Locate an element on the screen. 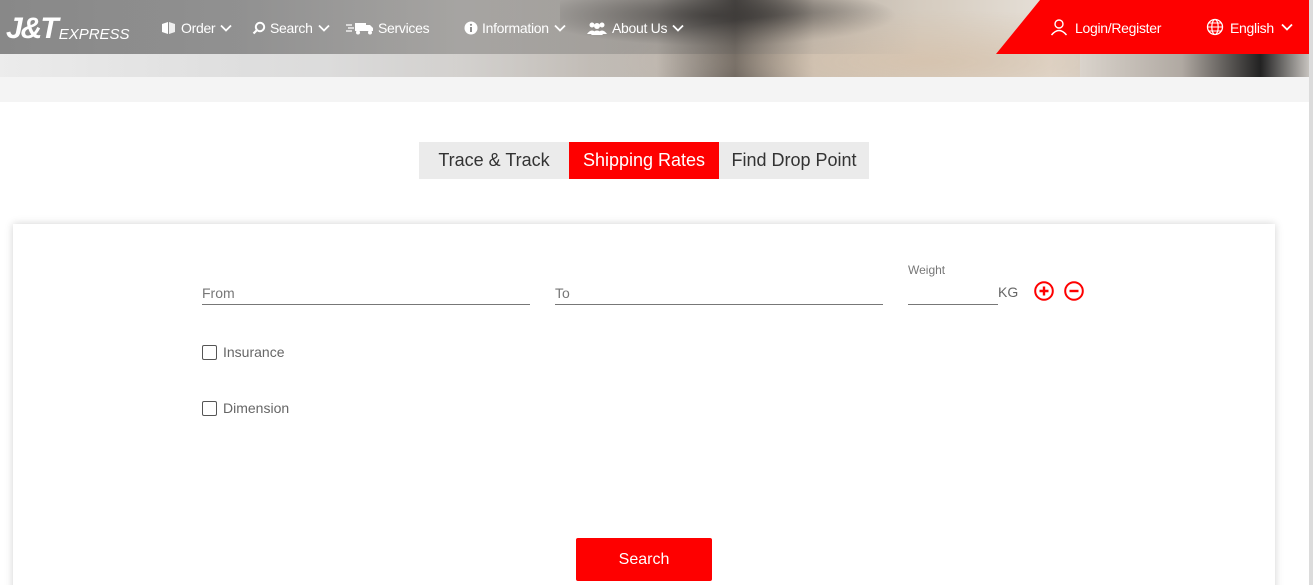  logo-main-text: J&T is located at coordinates (32, 28).